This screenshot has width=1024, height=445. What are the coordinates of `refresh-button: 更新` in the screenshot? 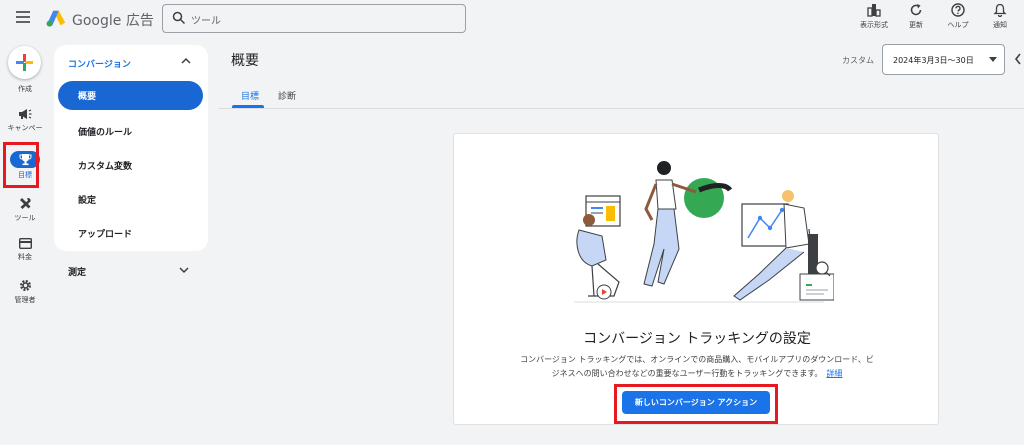 It's located at (916, 19).